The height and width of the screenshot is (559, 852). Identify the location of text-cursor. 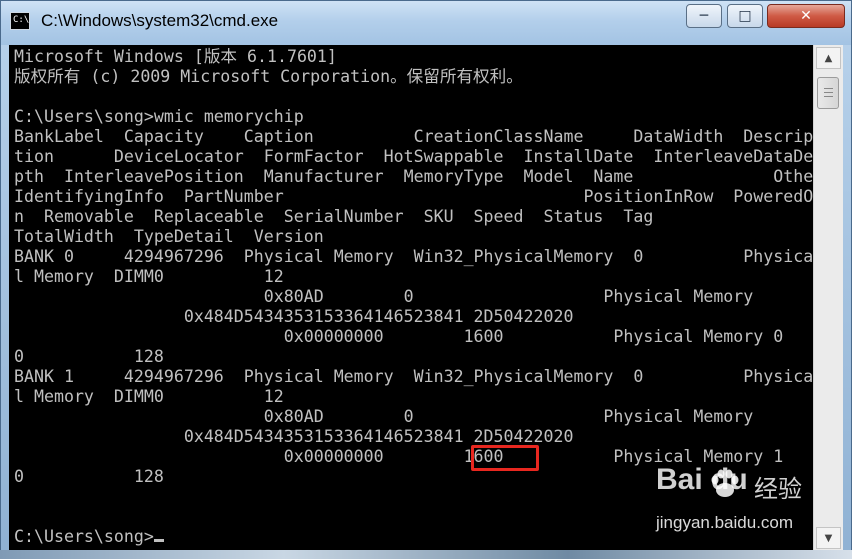
(158, 540).